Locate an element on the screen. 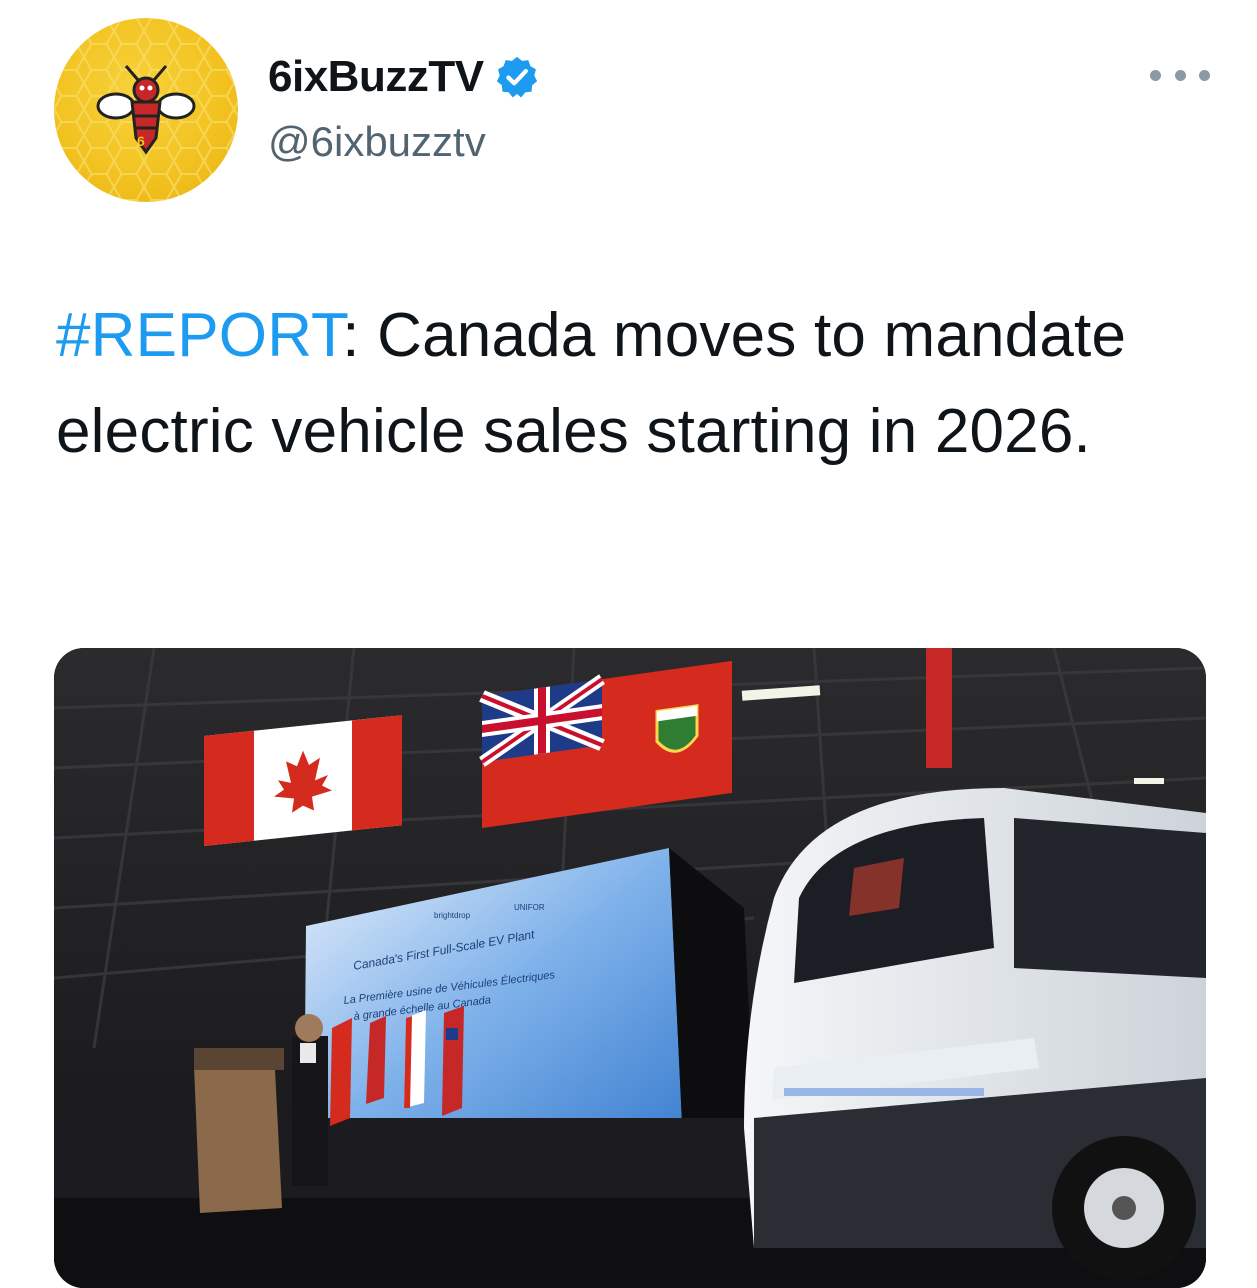 The image size is (1257, 1288). bee-logo-icon: 6 is located at coordinates (146, 110).